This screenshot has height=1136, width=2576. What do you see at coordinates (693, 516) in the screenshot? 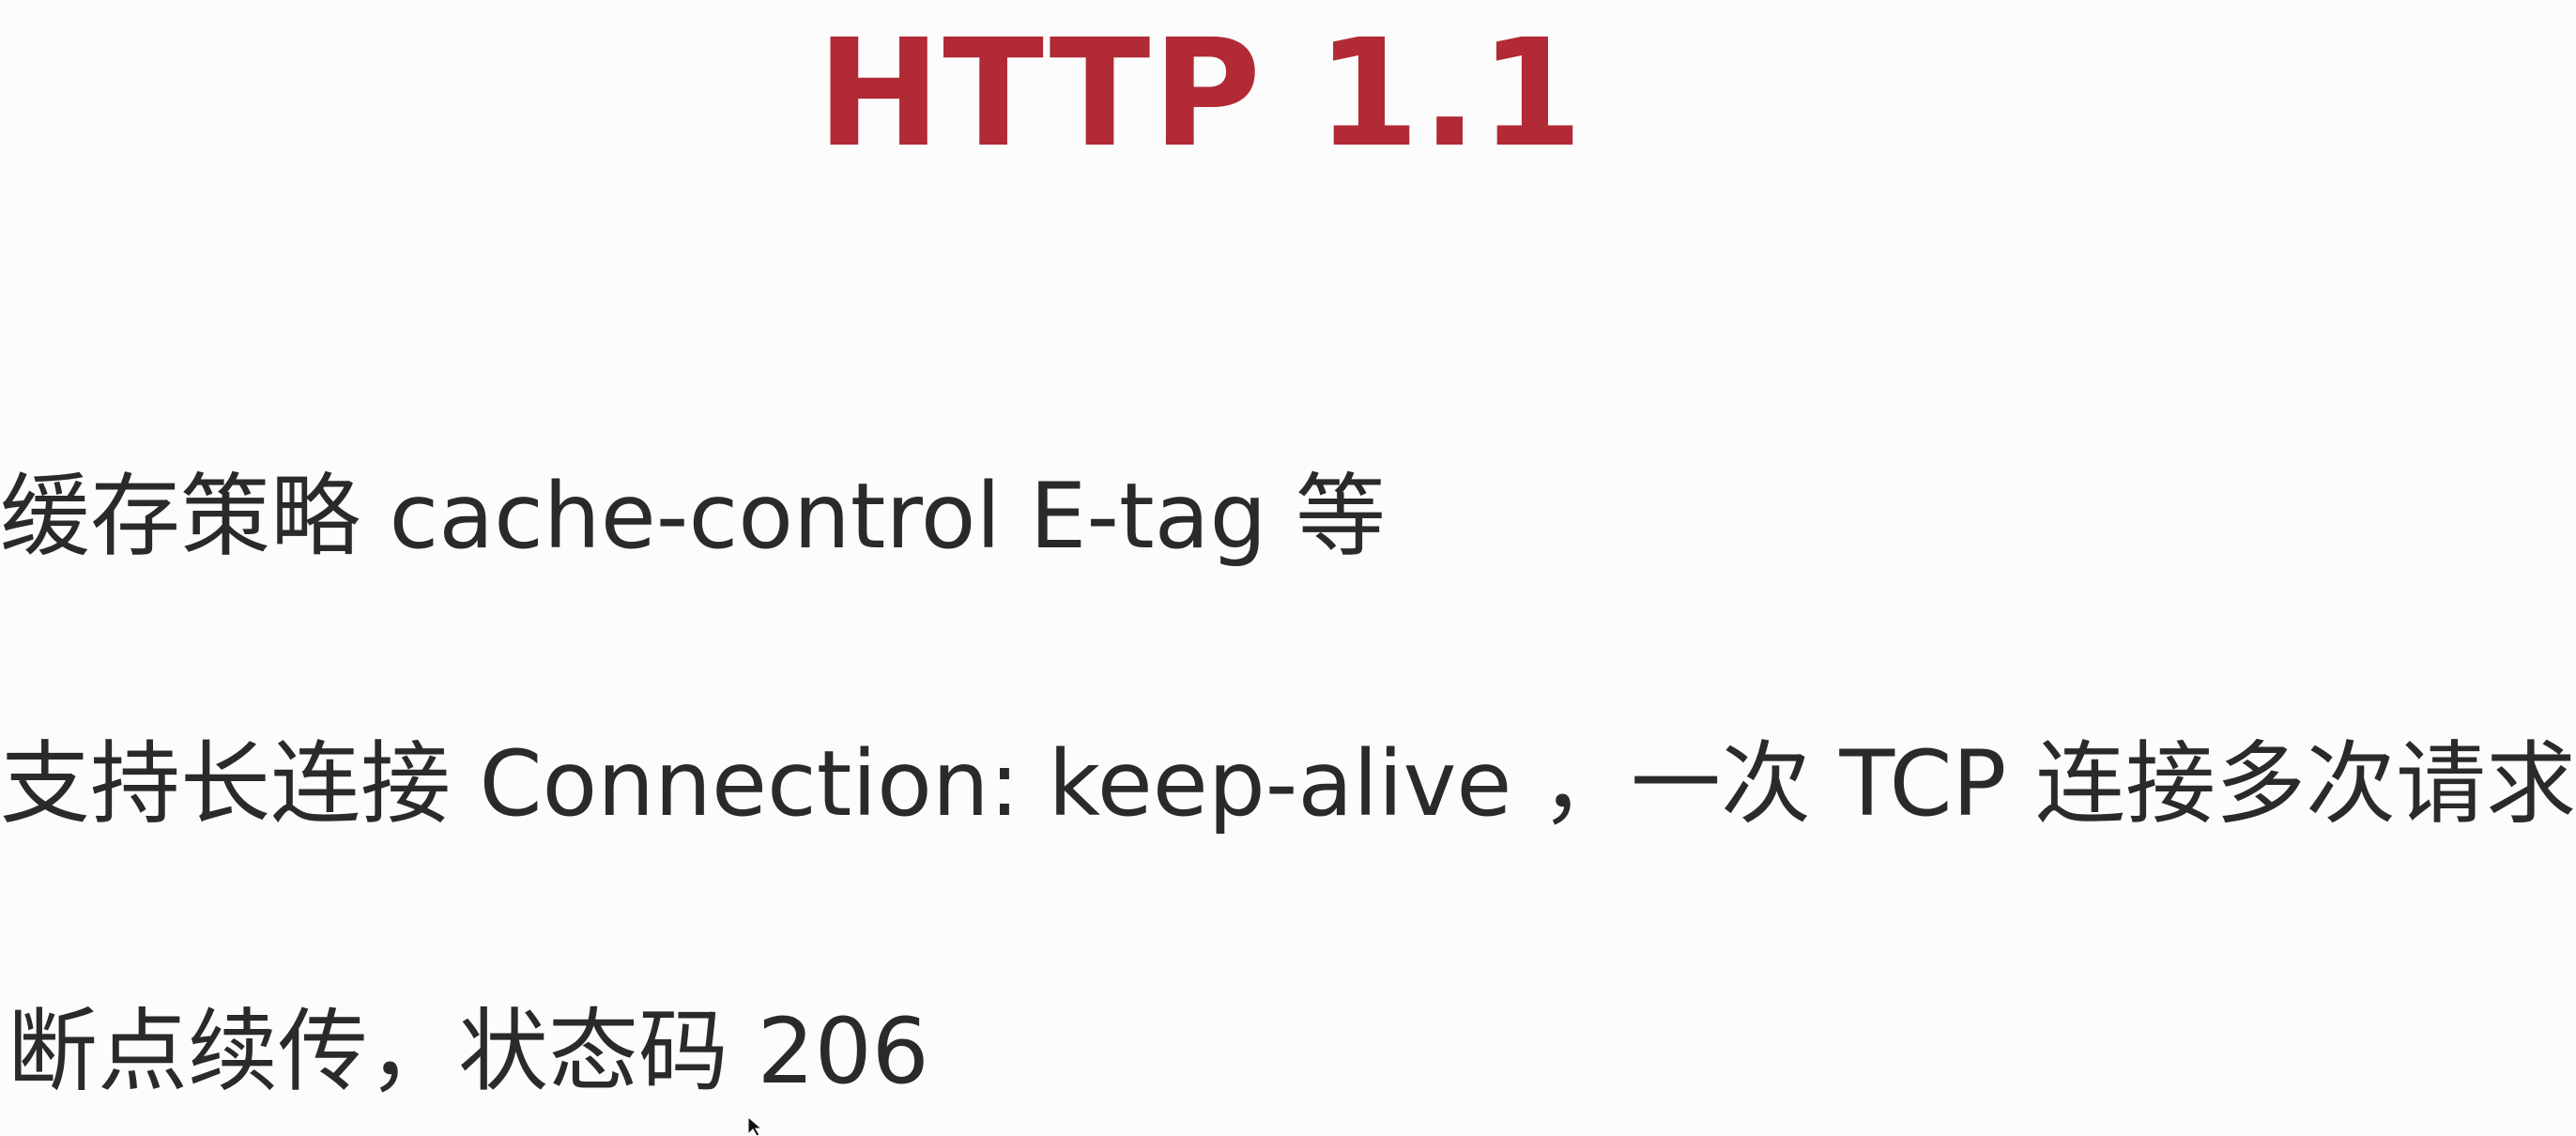
I see `bullet-cache-policy: 缓存策略 cache-control E-tag 等` at bounding box center [693, 516].